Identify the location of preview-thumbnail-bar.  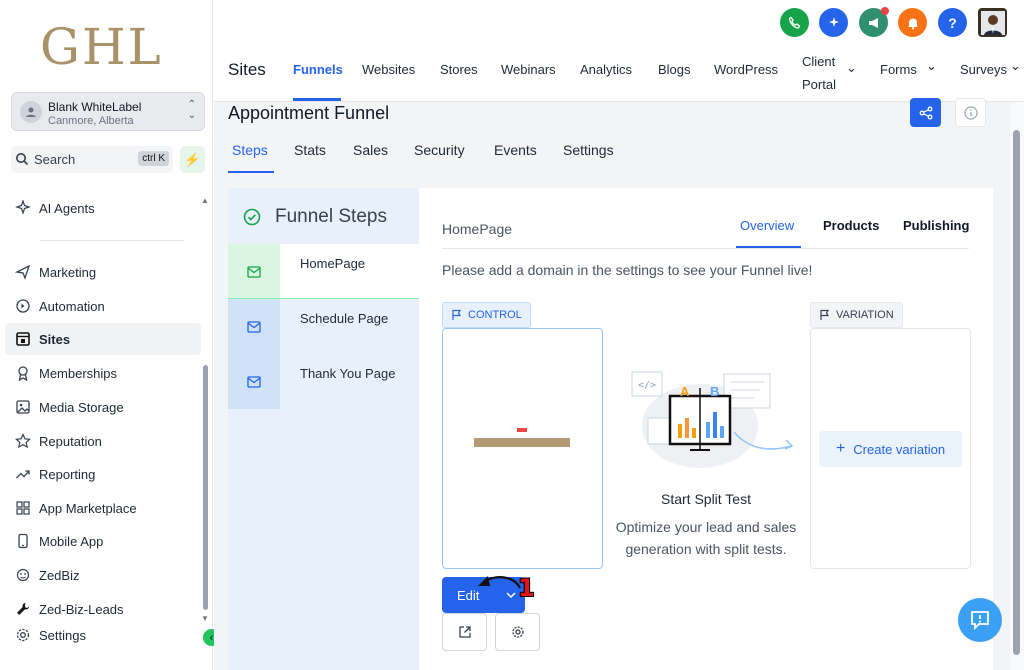
(522, 442).